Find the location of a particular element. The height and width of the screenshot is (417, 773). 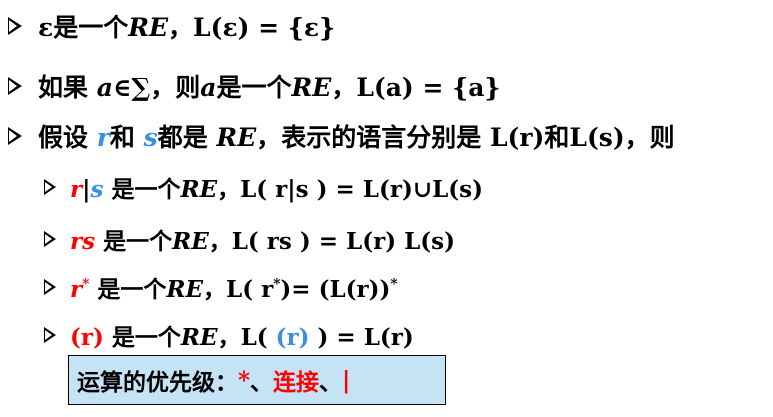

line-3-text: 假设 r和 s都是 RE，表示的语言分别是 L(r)和L(s)，则 is located at coordinates (356, 137).